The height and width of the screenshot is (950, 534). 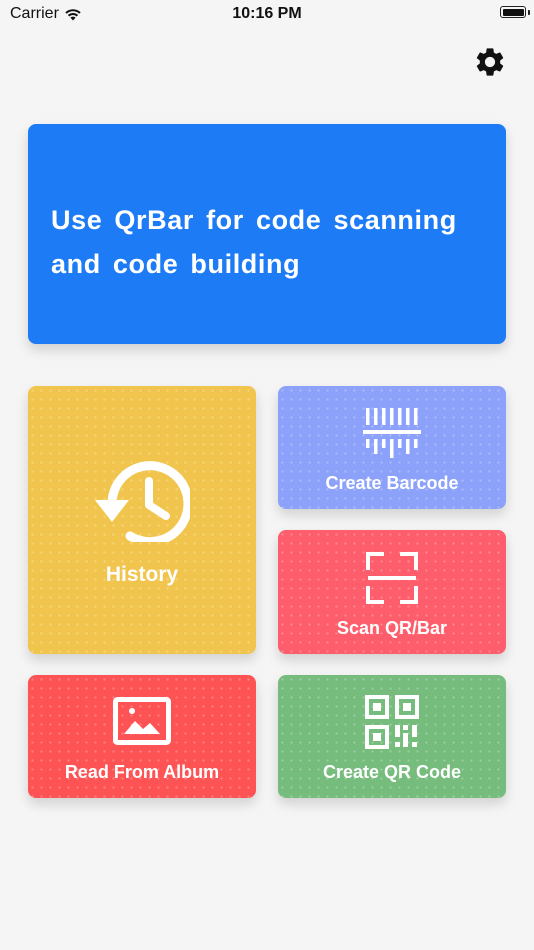 What do you see at coordinates (142, 721) in the screenshot?
I see `image-icon` at bounding box center [142, 721].